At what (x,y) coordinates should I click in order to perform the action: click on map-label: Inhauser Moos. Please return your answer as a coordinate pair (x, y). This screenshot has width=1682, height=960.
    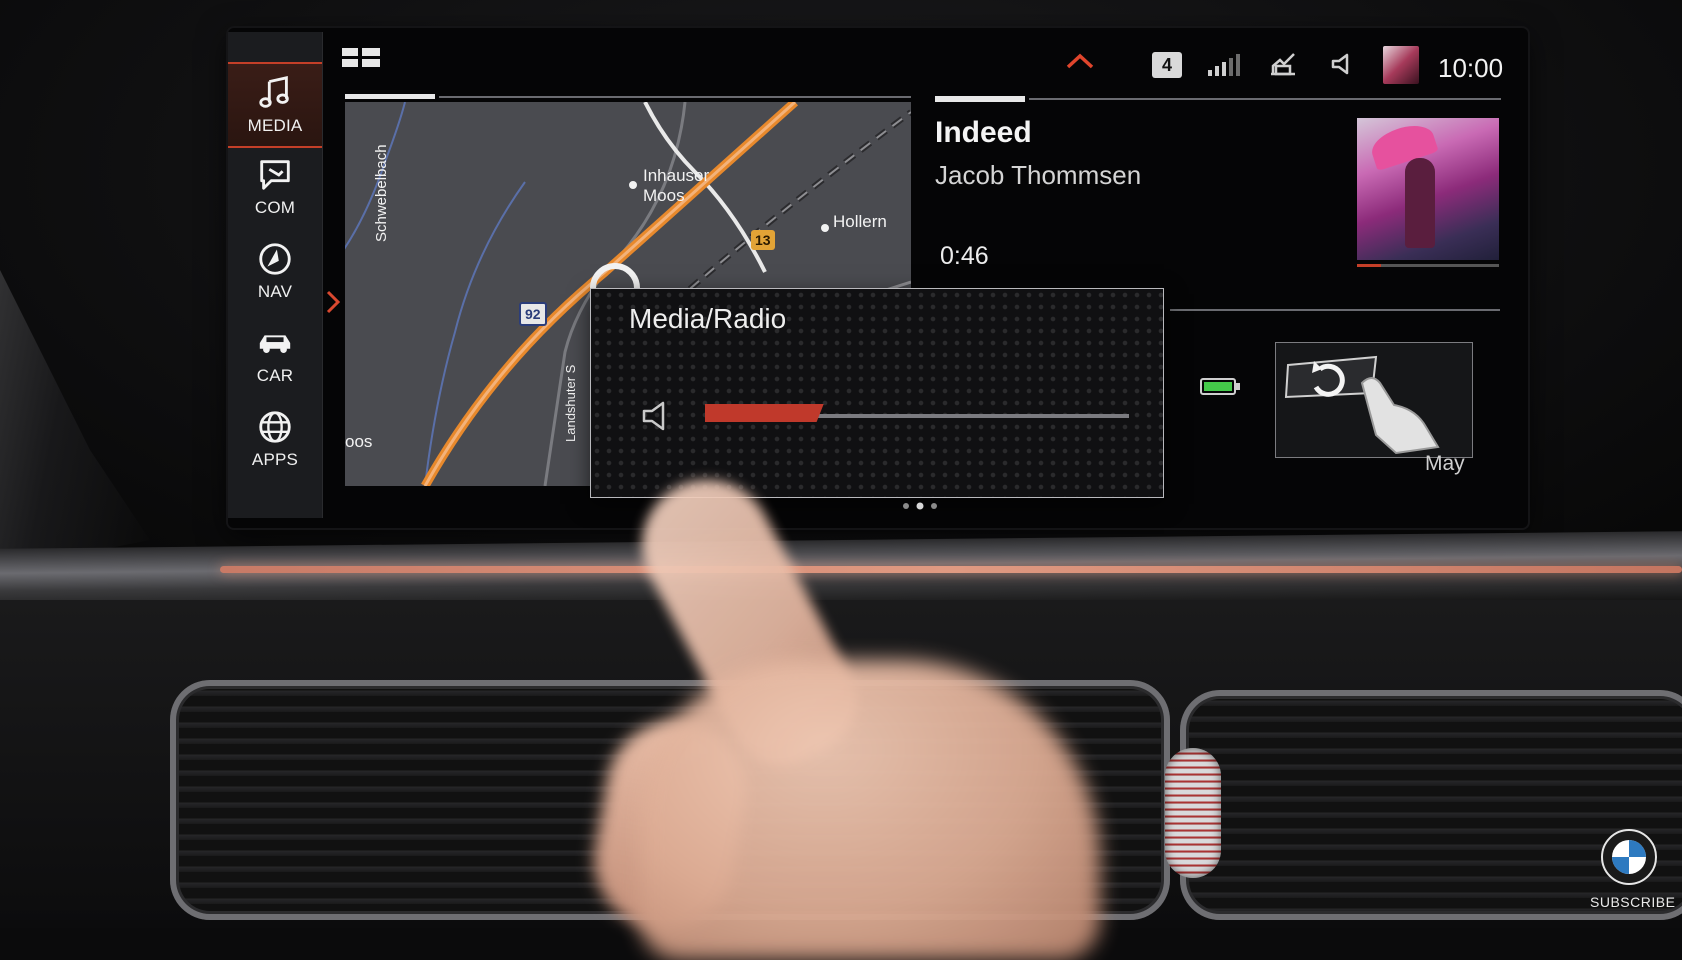
    Looking at the image, I should click on (676, 185).